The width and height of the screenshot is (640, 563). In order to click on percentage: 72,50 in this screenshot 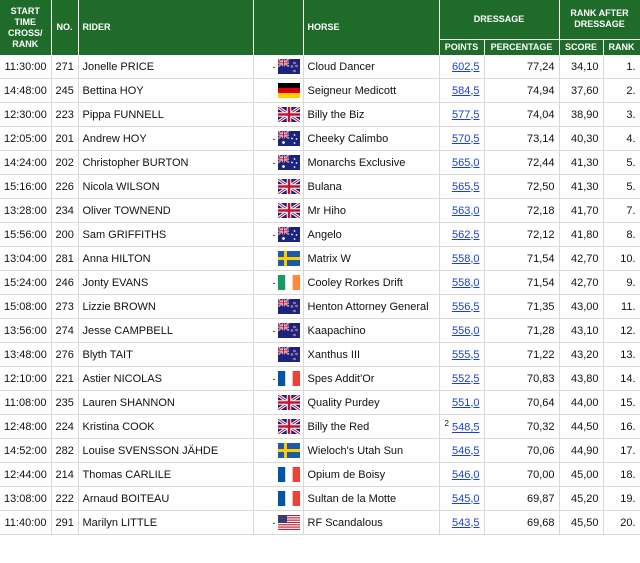, I will do `click(522, 186)`.